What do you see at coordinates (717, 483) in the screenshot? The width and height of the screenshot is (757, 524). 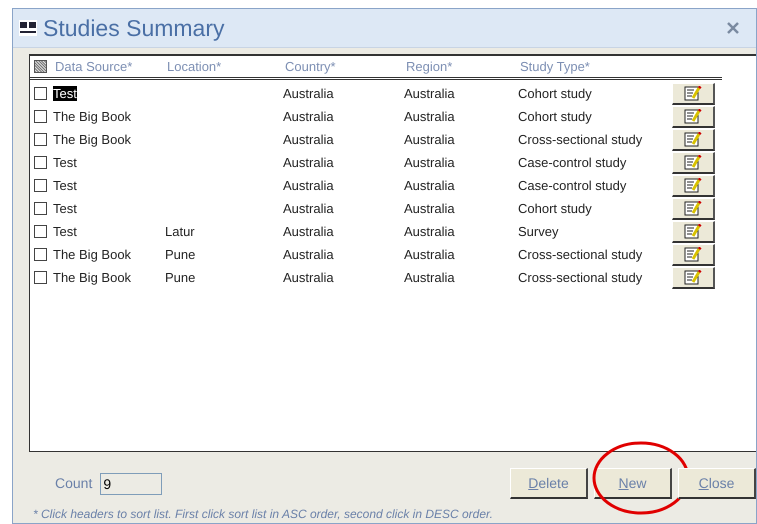 I see `dialog-button: Close` at bounding box center [717, 483].